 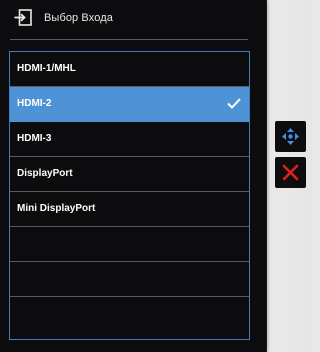 What do you see at coordinates (23, 17) in the screenshot?
I see `input-source-icon` at bounding box center [23, 17].